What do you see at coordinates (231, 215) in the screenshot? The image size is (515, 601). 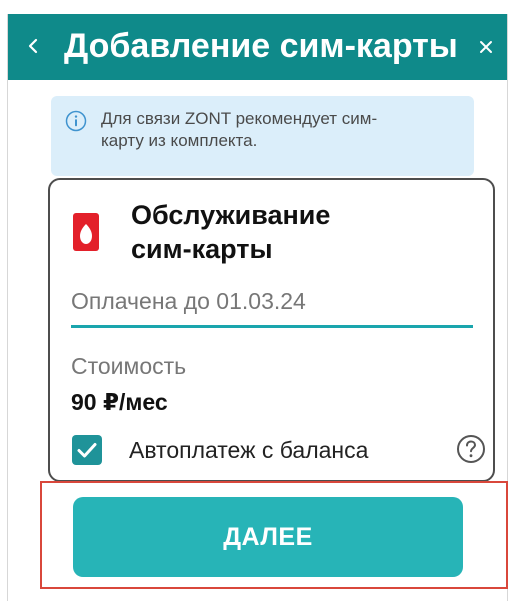 I see `card-title-line-1: Обслуживание` at bounding box center [231, 215].